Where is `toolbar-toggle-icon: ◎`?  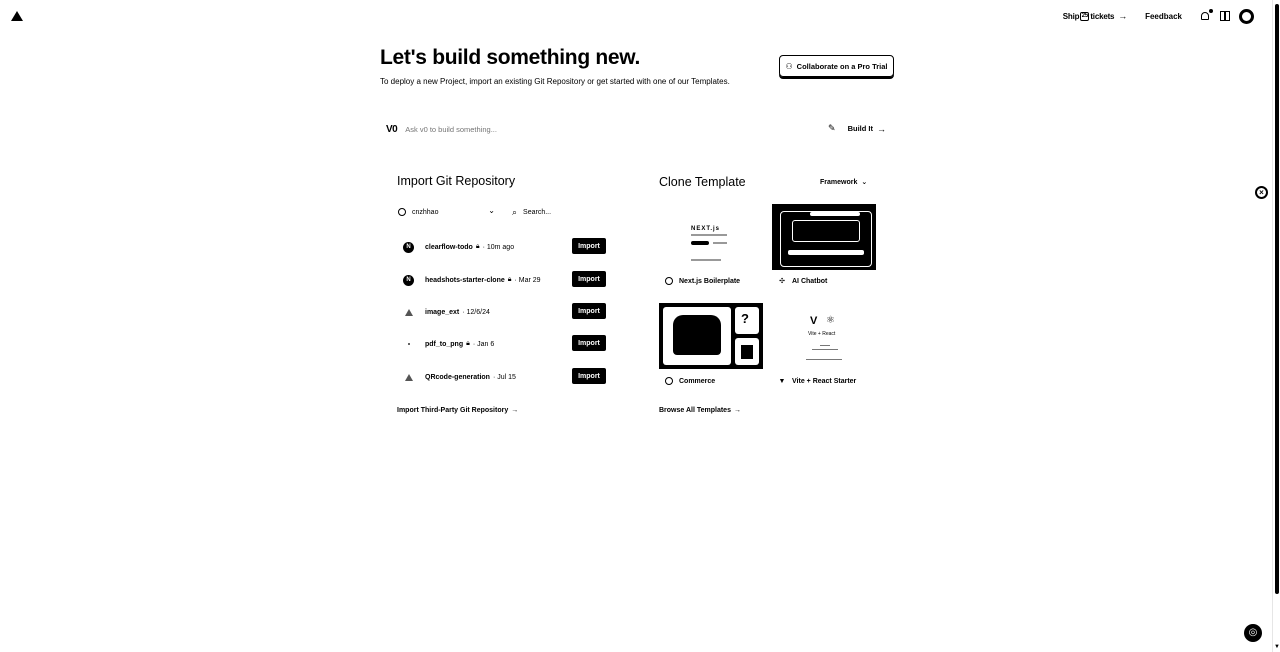 toolbar-toggle-icon: ◎ is located at coordinates (1253, 633).